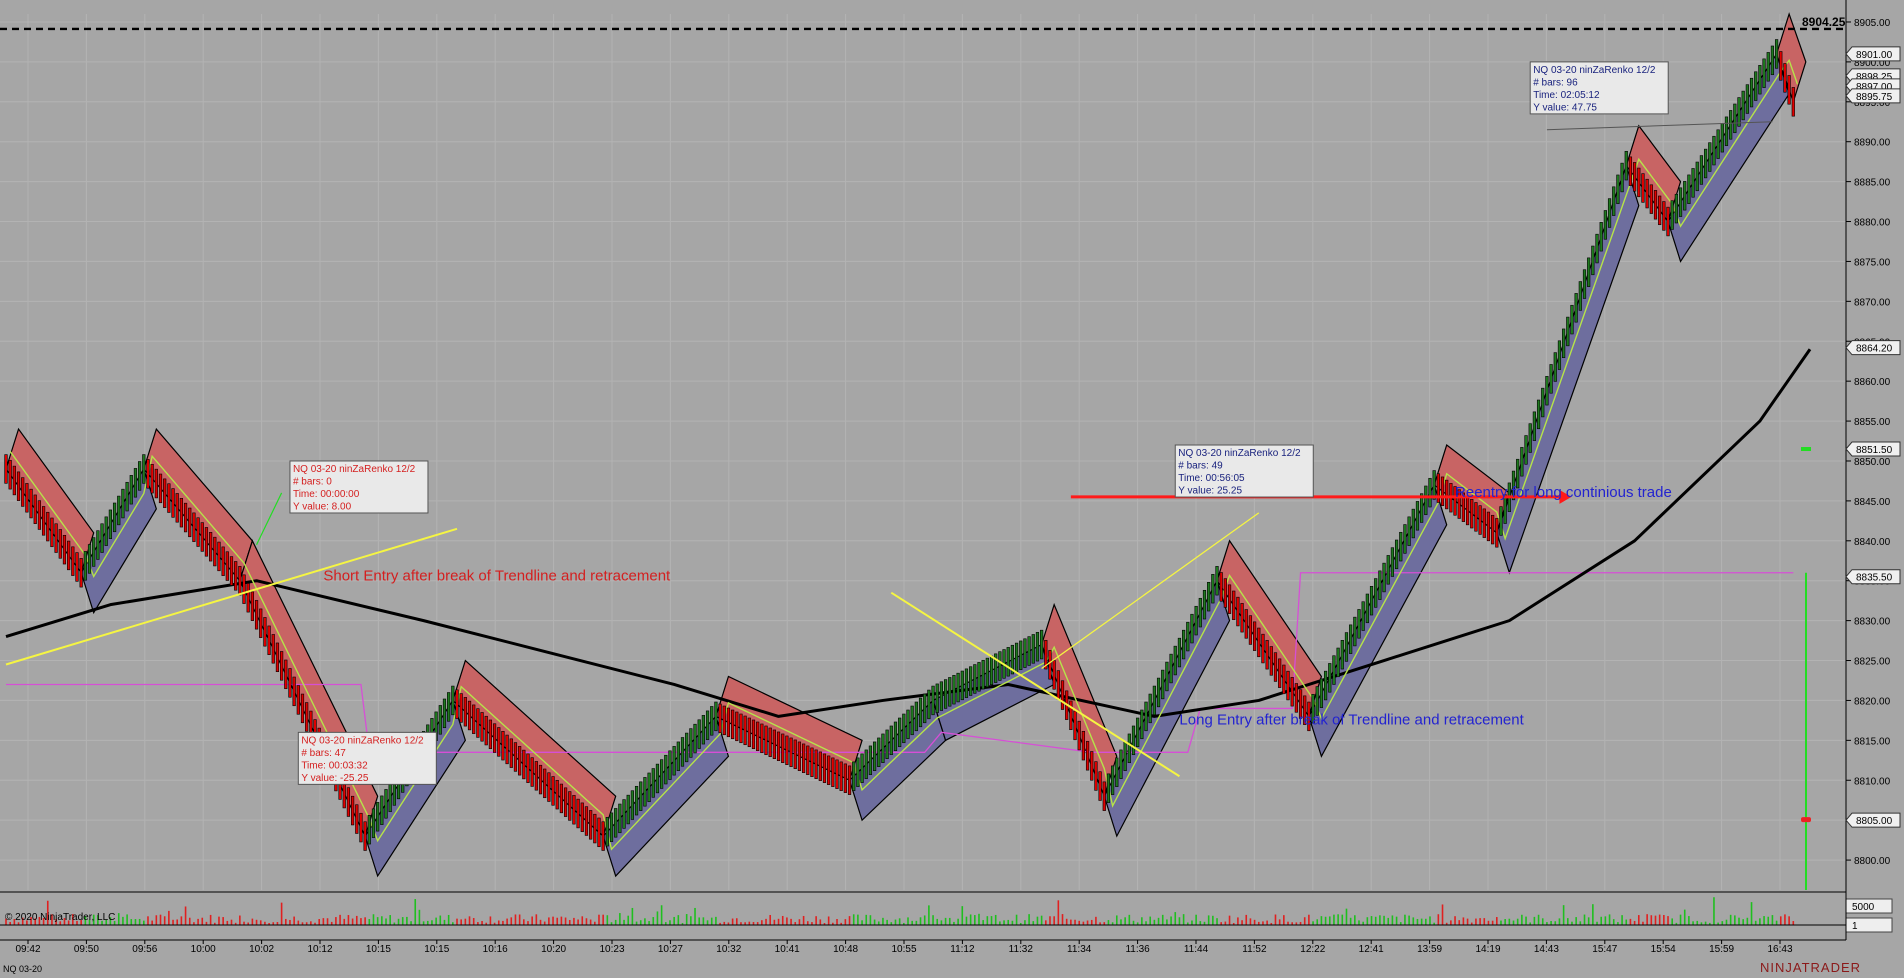  I want to click on x-tick-label: 10:23, so click(611, 949).